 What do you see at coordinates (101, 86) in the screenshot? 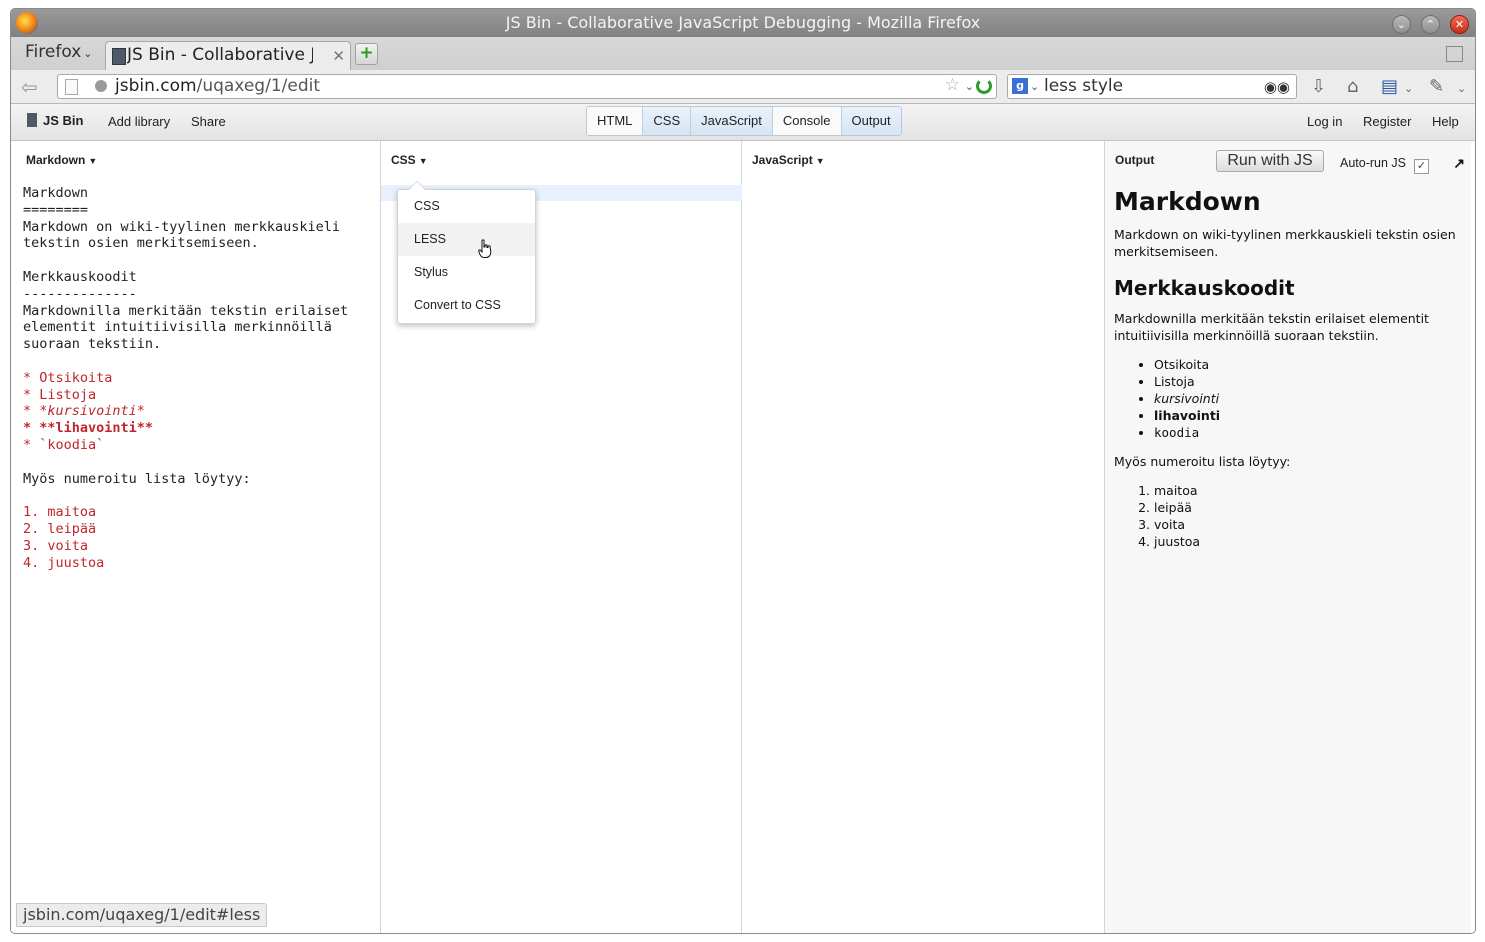
I see `site-identity-icon` at bounding box center [101, 86].